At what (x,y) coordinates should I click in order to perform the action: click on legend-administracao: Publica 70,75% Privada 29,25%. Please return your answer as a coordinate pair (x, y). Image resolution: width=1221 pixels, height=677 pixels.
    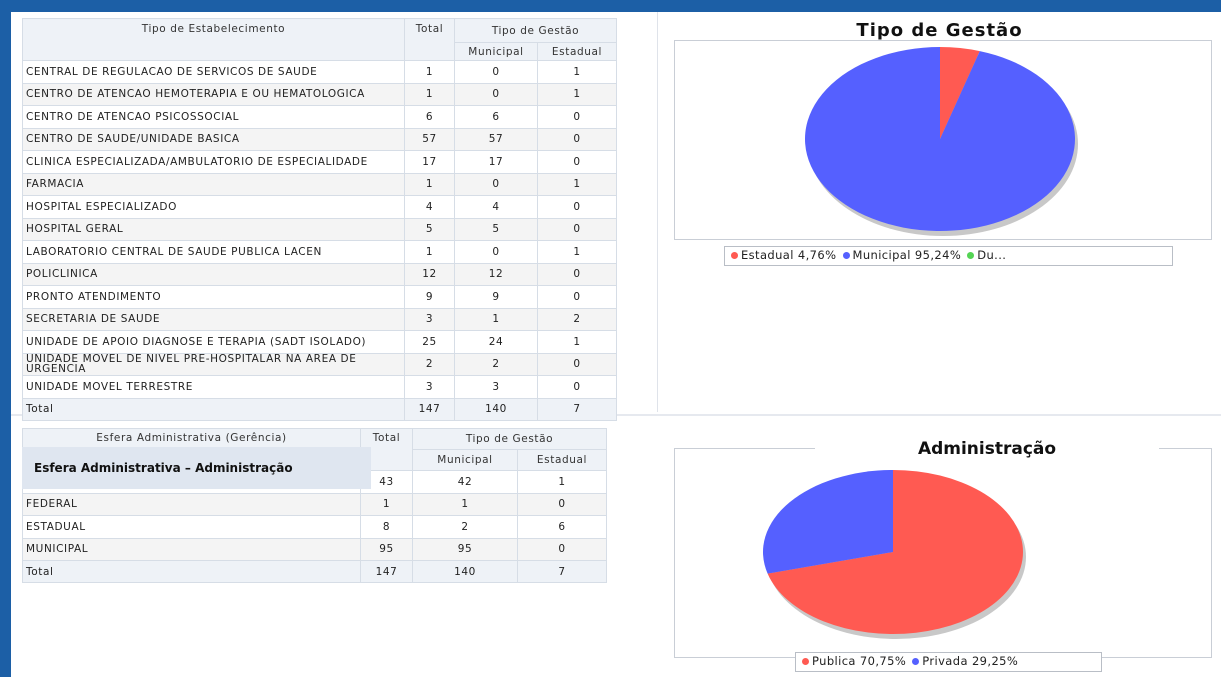
    Looking at the image, I should click on (948, 662).